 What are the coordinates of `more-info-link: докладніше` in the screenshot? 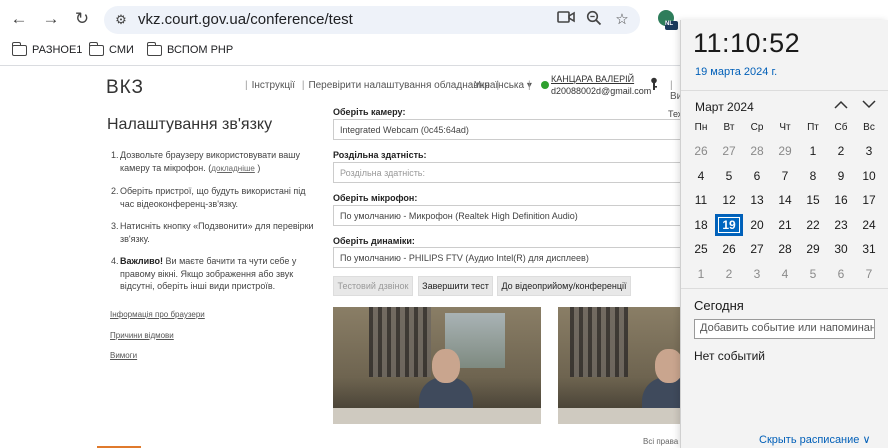 It's located at (233, 168).